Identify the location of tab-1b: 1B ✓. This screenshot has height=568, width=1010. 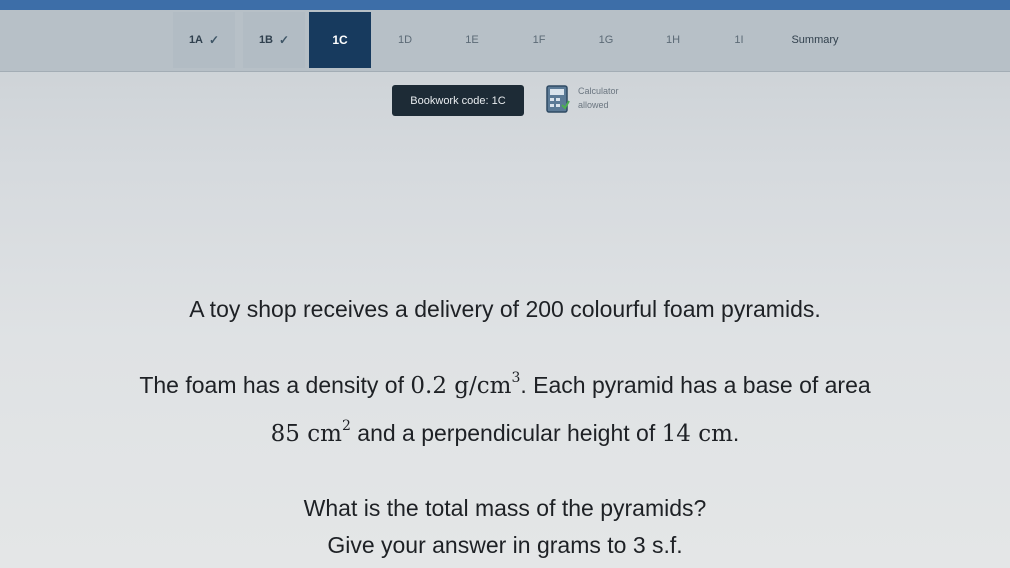
(274, 40).